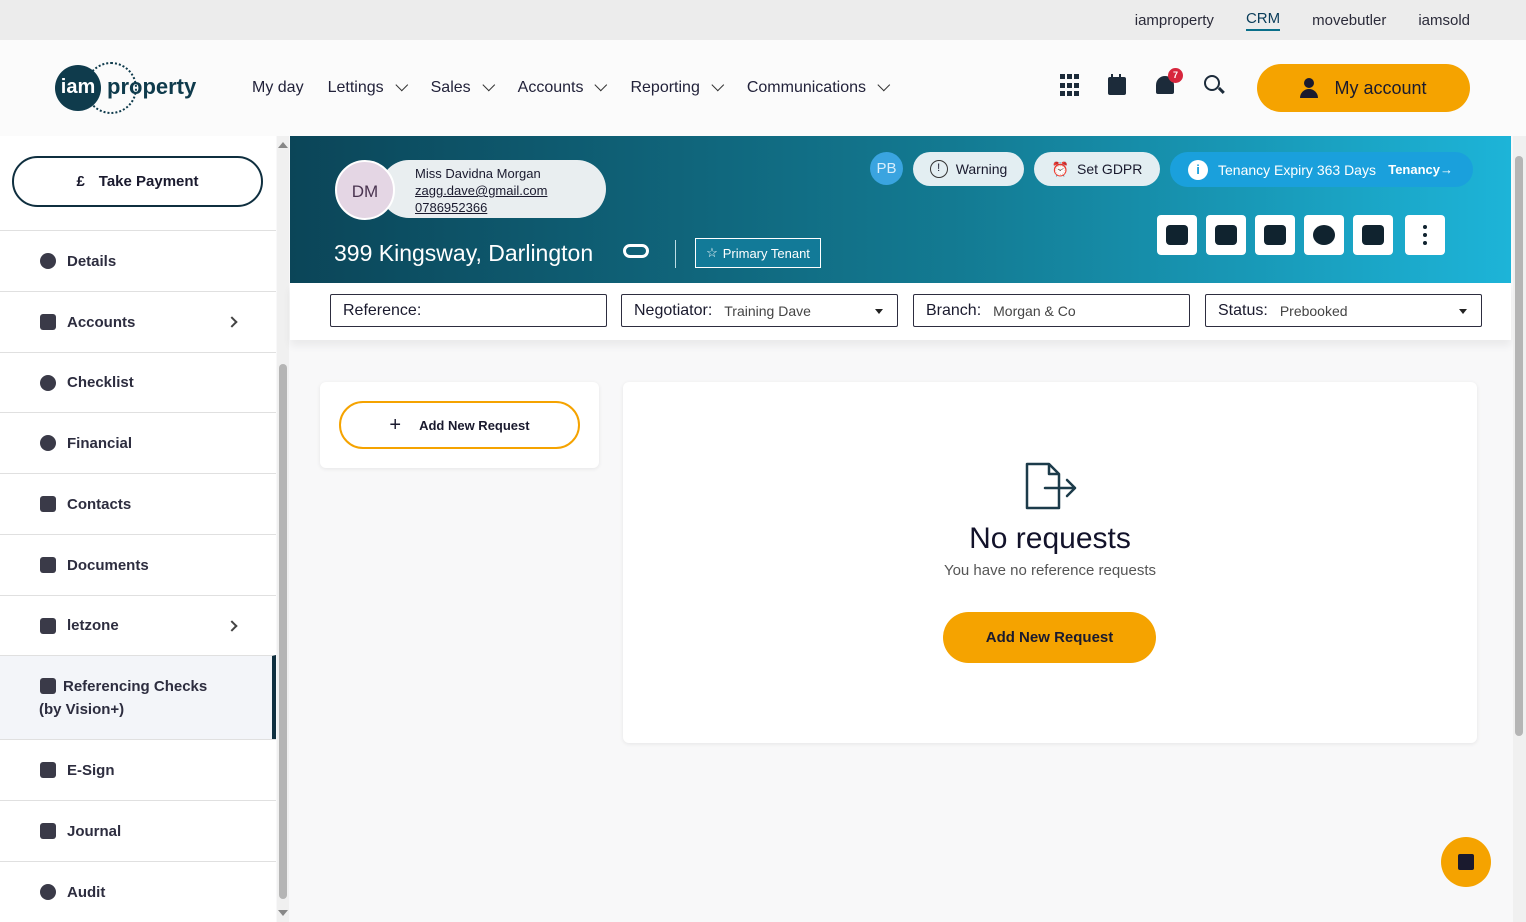 The image size is (1526, 922). What do you see at coordinates (1175, 75) in the screenshot?
I see `notification-badge: 7` at bounding box center [1175, 75].